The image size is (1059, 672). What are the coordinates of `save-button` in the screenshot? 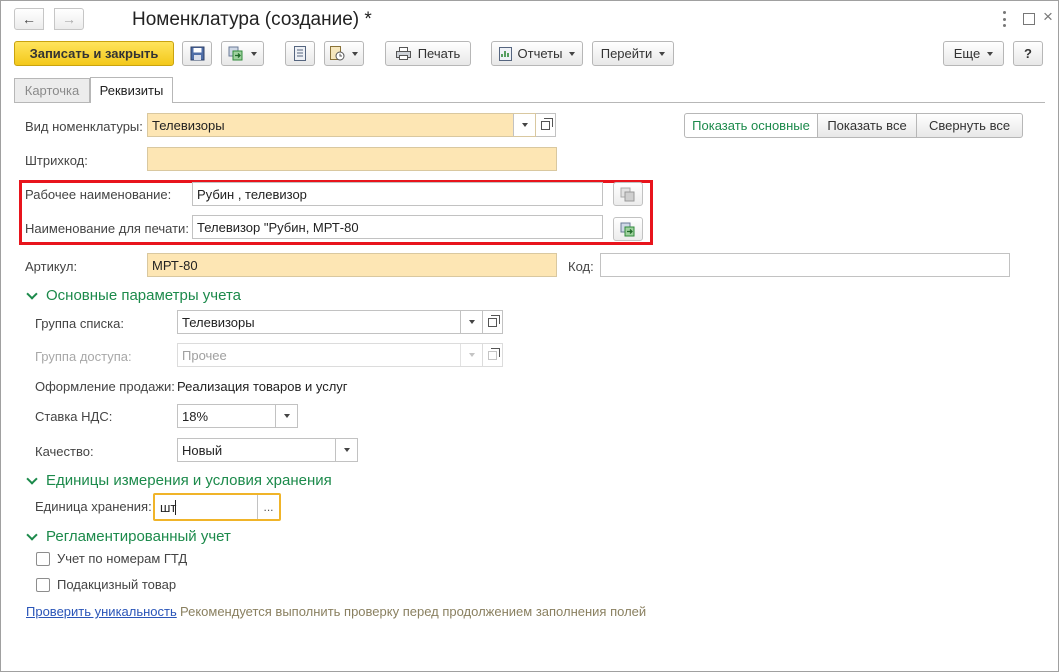 It's located at (197, 53).